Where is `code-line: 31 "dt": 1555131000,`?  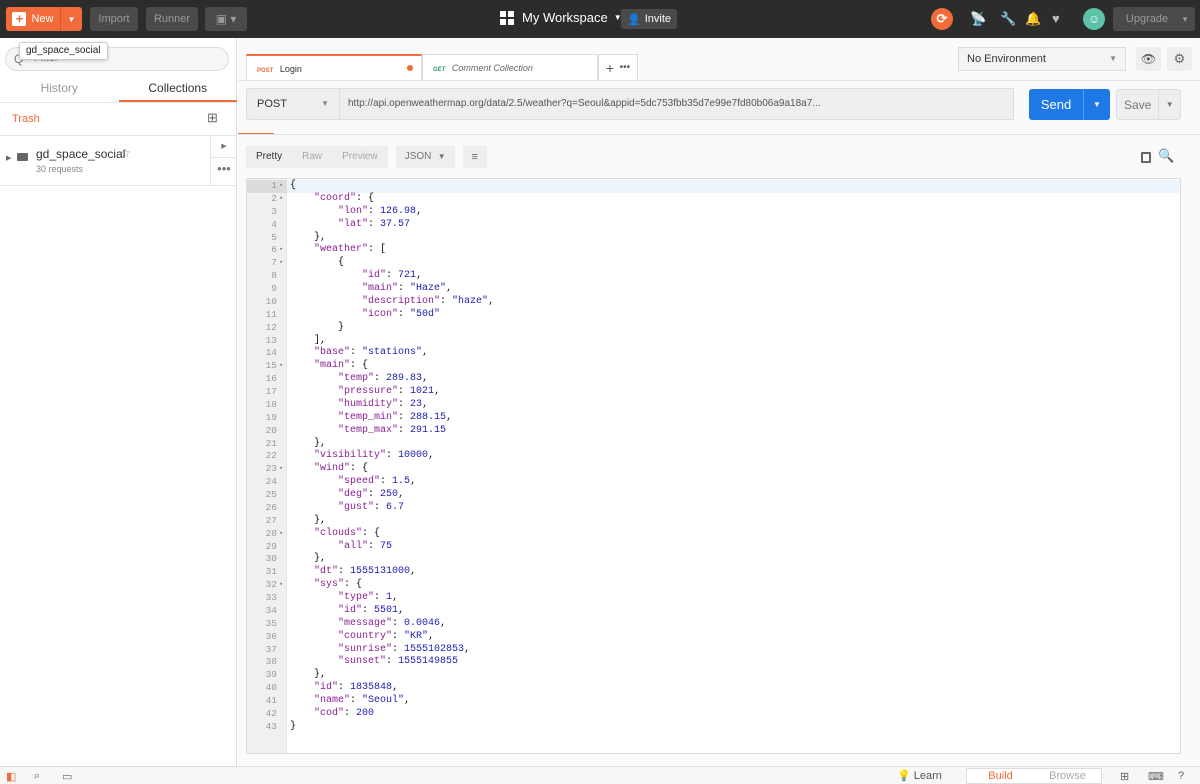
code-line: 31 "dt": 1555131000, is located at coordinates (713, 572).